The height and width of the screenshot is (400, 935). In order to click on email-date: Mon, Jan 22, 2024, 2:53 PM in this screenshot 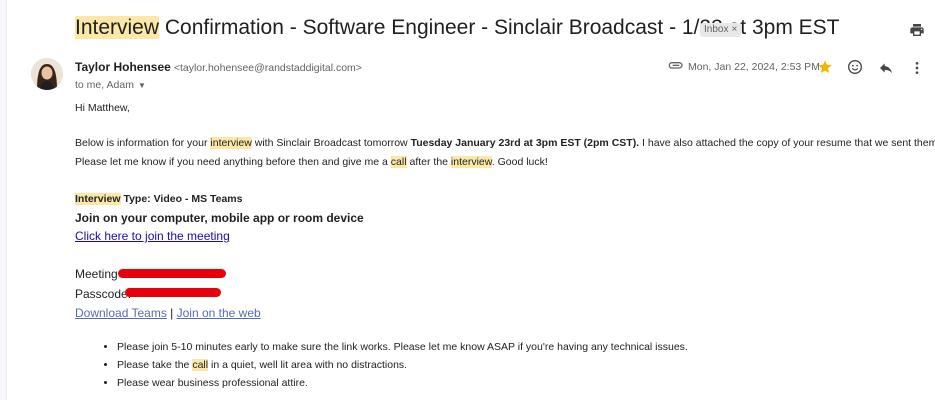, I will do `click(754, 67)`.